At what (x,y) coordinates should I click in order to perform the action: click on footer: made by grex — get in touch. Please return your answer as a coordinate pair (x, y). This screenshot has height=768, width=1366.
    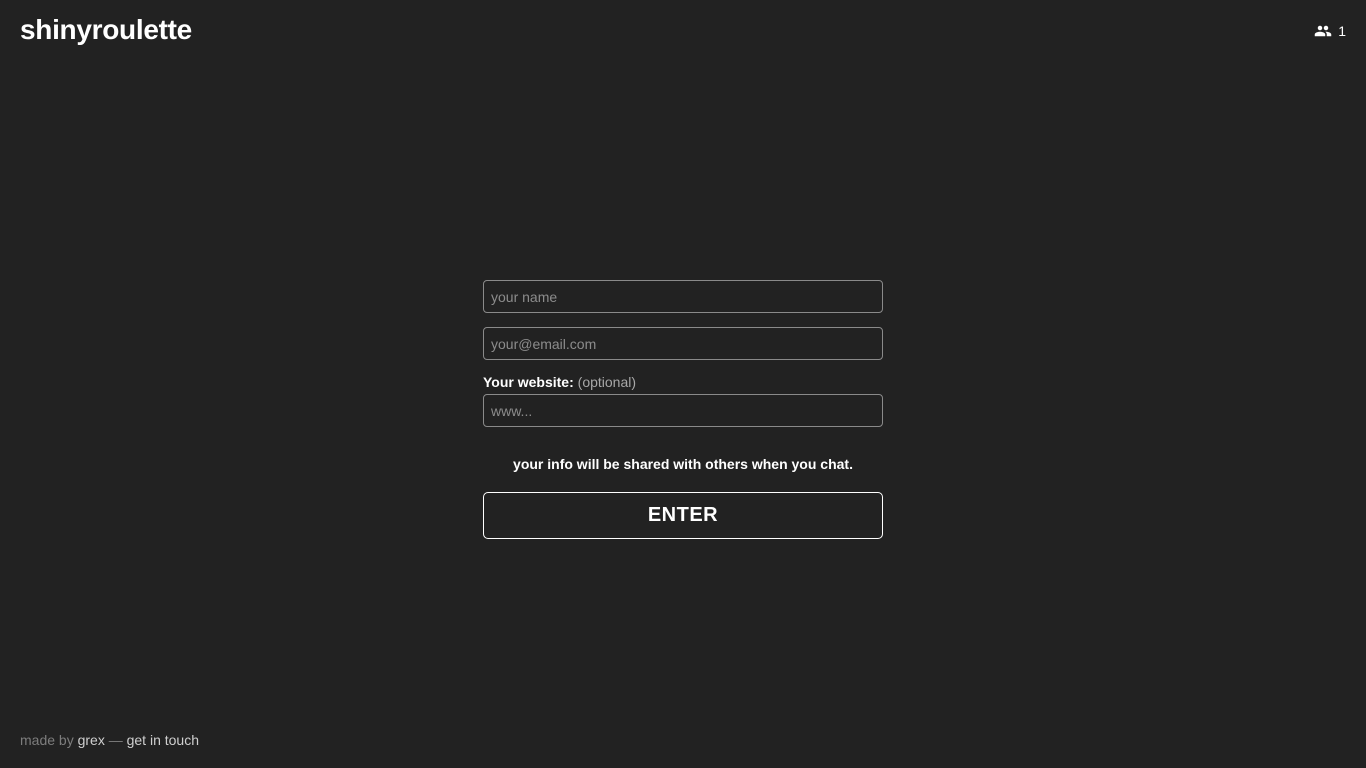
    Looking at the image, I should click on (109, 740).